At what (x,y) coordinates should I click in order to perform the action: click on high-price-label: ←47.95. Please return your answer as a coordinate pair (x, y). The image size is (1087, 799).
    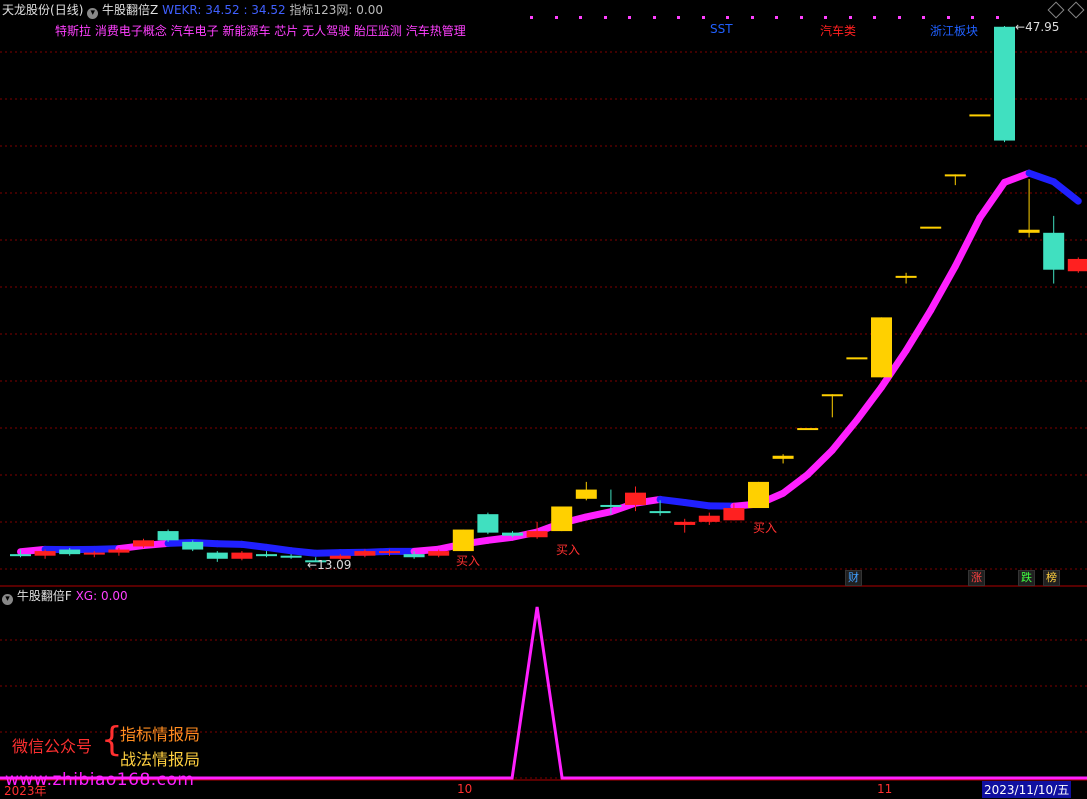
    Looking at the image, I should click on (1037, 27).